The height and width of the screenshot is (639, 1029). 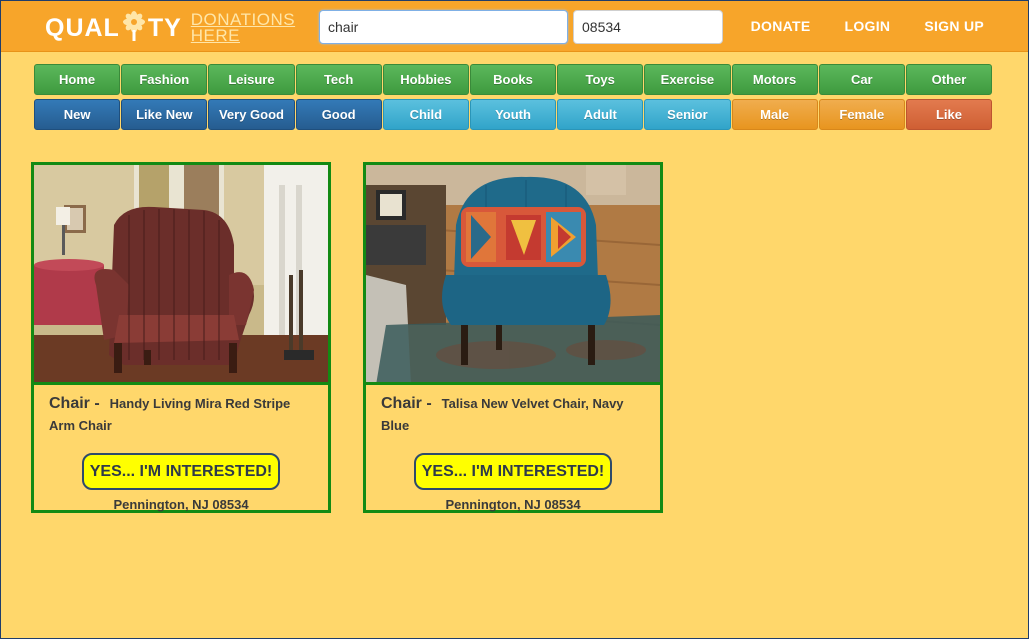 I want to click on site-header: QUAL TY DONATIONS HERE DONATE LOGIN SI, so click(x=514, y=26).